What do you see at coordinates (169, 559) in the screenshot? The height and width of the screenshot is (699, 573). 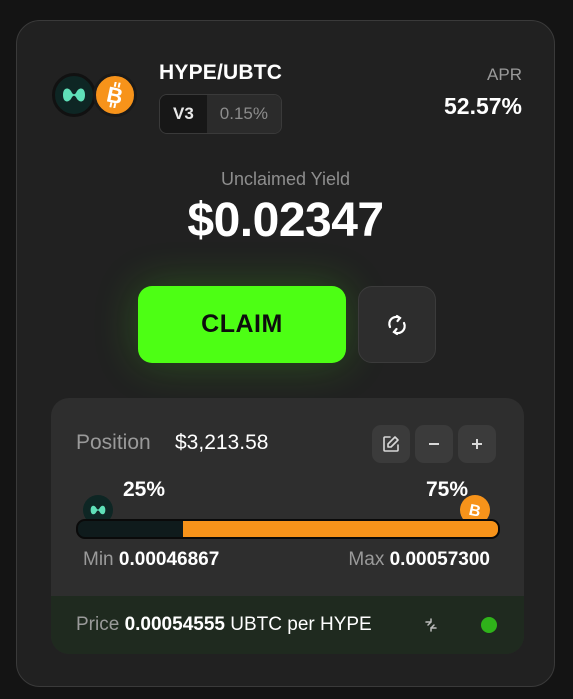 I see `min-value: 0.00046867` at bounding box center [169, 559].